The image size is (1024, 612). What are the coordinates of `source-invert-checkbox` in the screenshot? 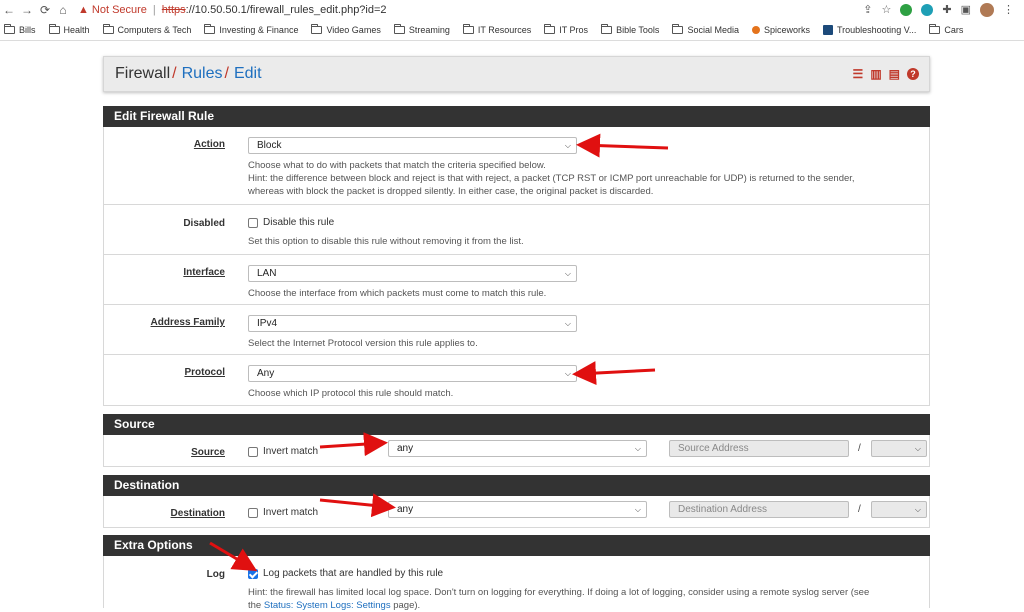 It's located at (253, 451).